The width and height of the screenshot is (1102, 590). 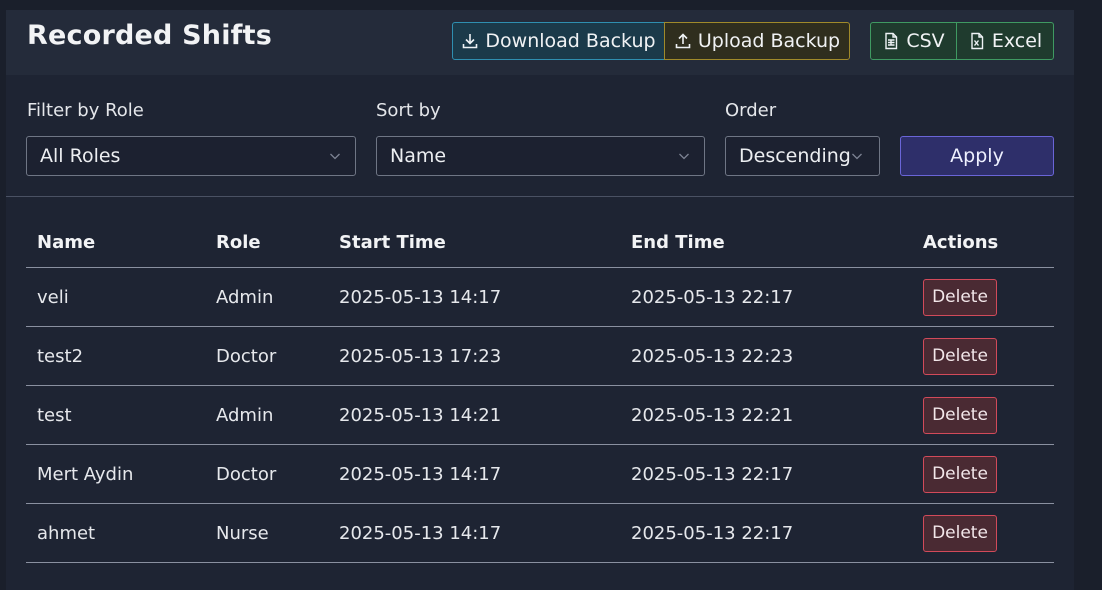 I want to click on cell-end-time: 2025-05-13 22:21, so click(x=766, y=415).